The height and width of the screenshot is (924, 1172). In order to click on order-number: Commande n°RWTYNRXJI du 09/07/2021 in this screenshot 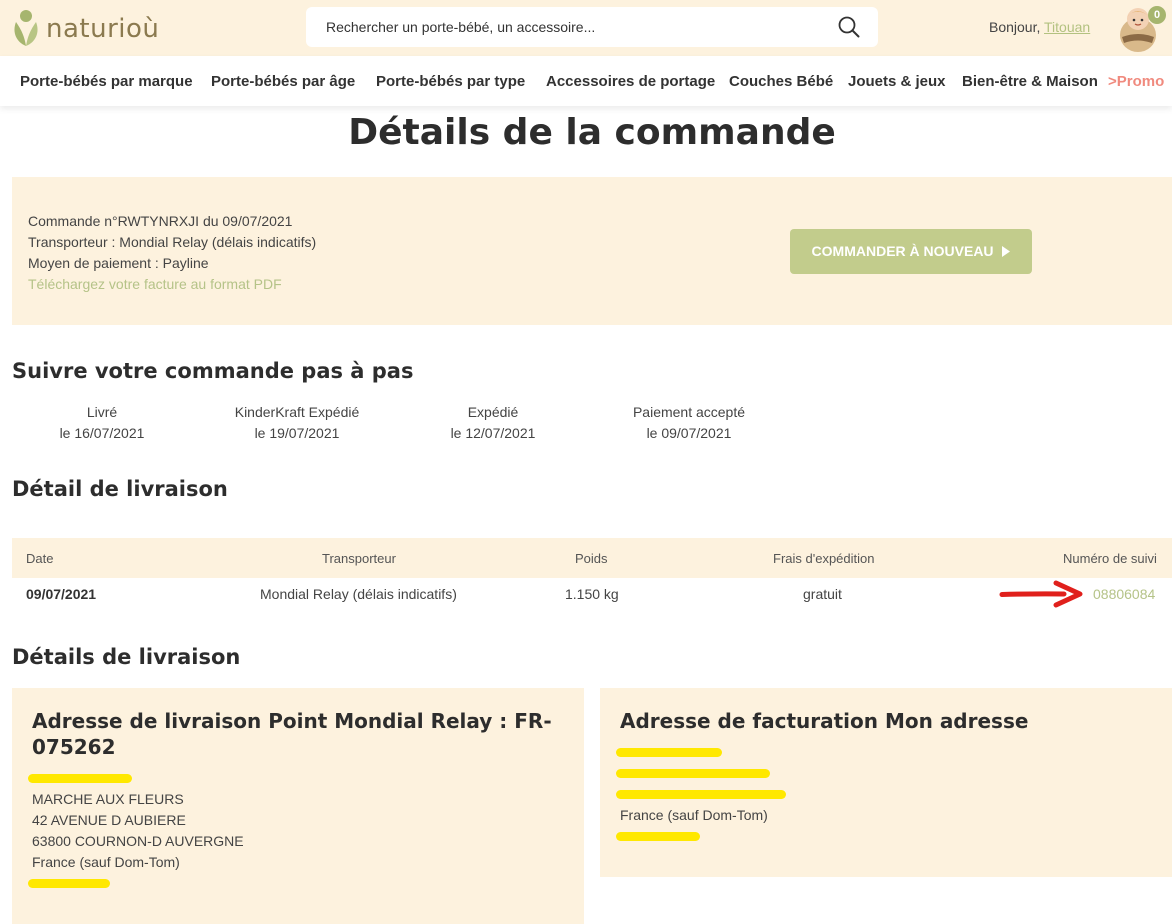, I will do `click(160, 221)`.